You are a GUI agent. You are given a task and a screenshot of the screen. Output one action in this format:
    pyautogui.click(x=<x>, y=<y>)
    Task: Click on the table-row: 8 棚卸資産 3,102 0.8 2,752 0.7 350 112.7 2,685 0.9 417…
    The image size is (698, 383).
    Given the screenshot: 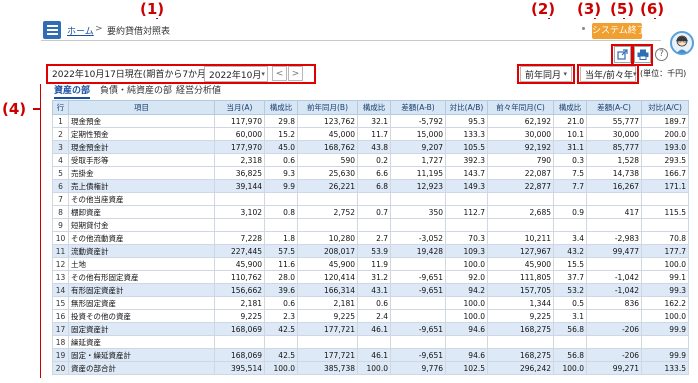 What is the action you would take?
    pyautogui.click(x=370, y=212)
    